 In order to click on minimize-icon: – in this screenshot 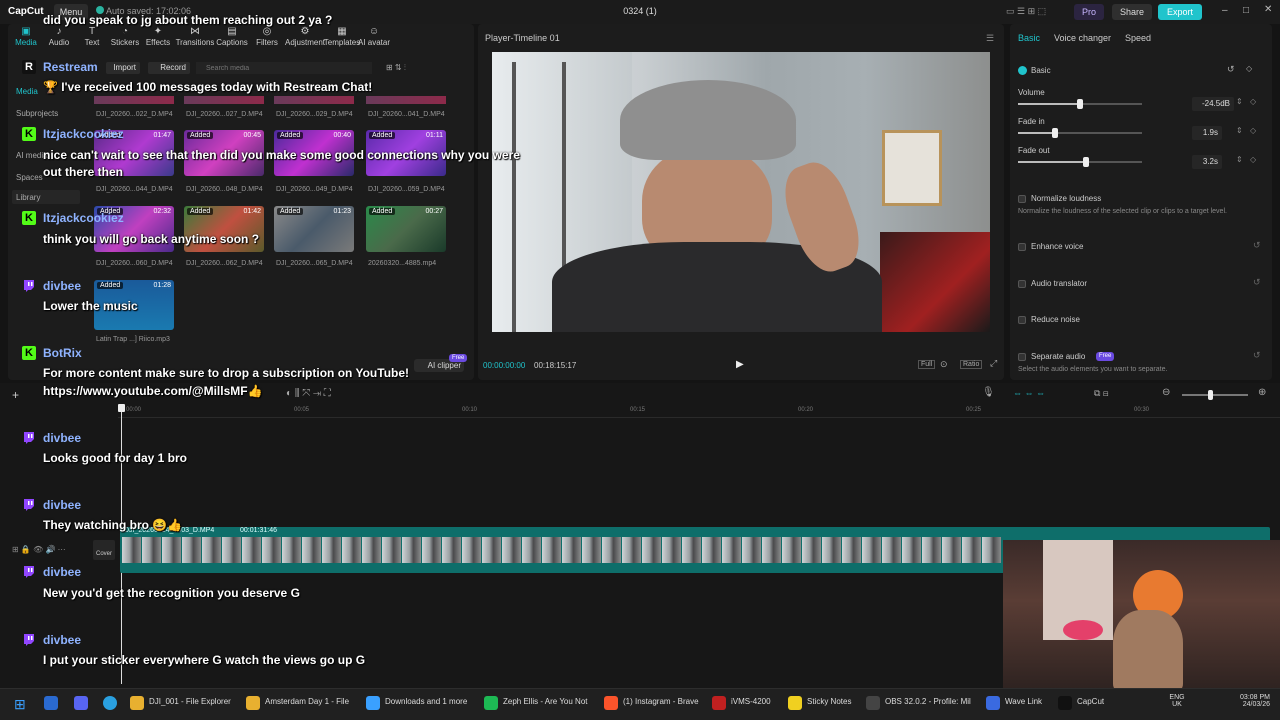, I will do `click(1225, 10)`.